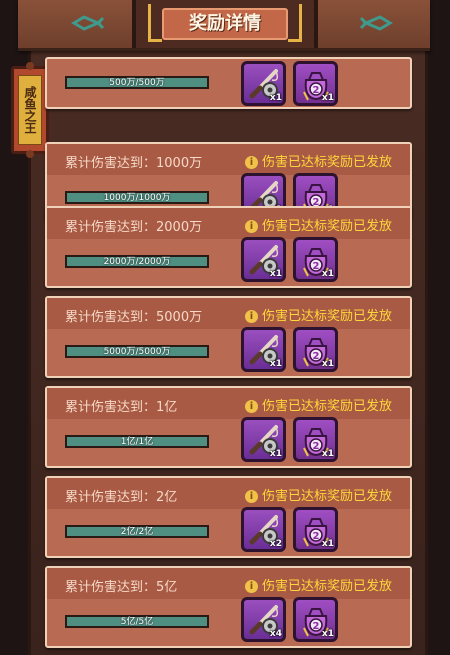  I want to click on progress-text: 1000万/1000万, so click(137, 198).